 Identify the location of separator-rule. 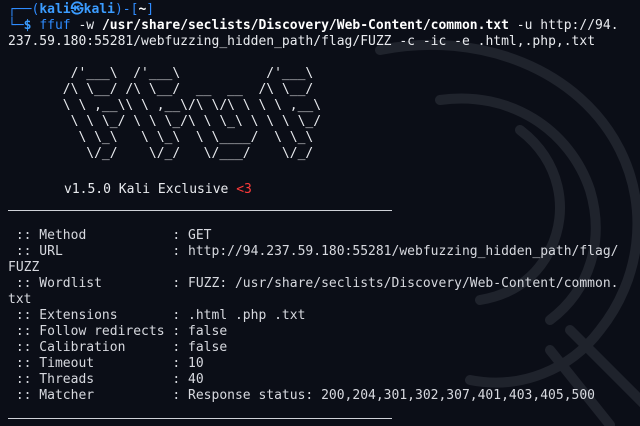
(200, 210).